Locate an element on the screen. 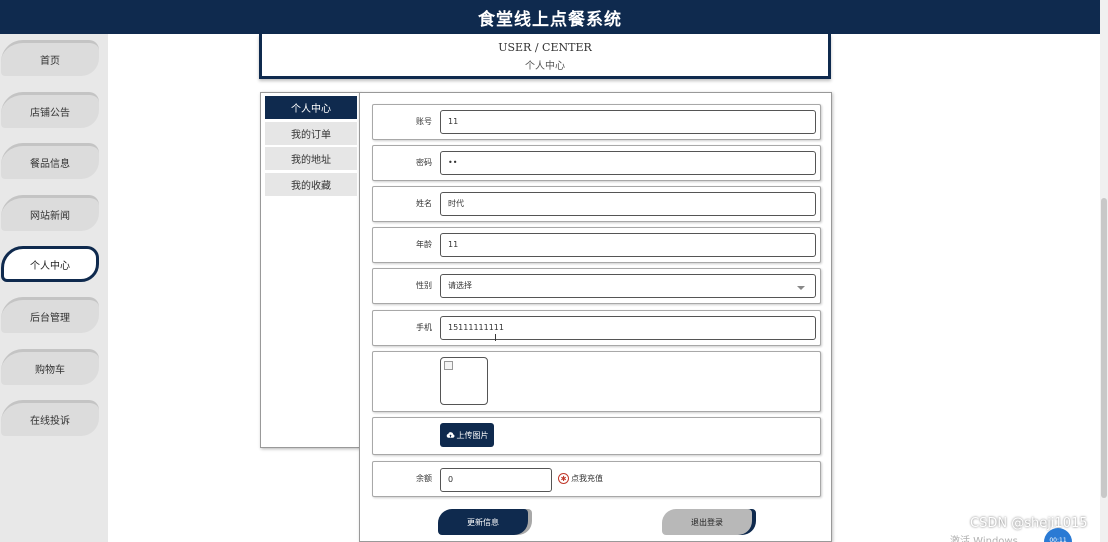 Image resolution: width=1108 pixels, height=542 pixels. upload-image-button: 上传图片 is located at coordinates (467, 435).